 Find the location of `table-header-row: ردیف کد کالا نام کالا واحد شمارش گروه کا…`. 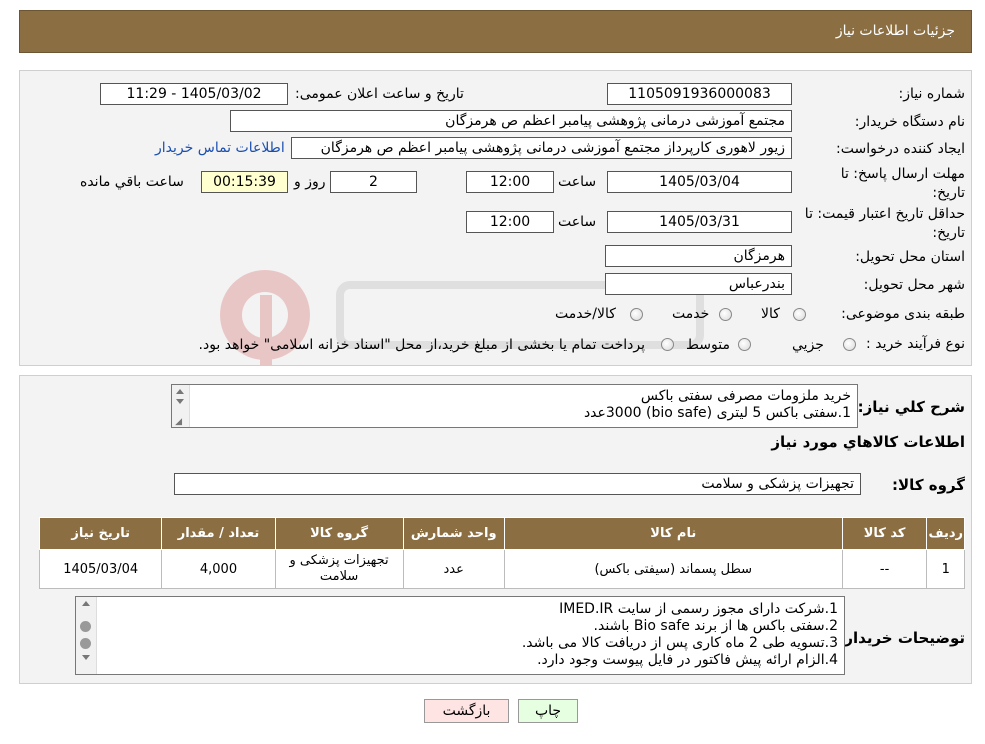

table-header-row: ردیف کد کالا نام کالا واحد شمارش گروه کا… is located at coordinates (501, 533).